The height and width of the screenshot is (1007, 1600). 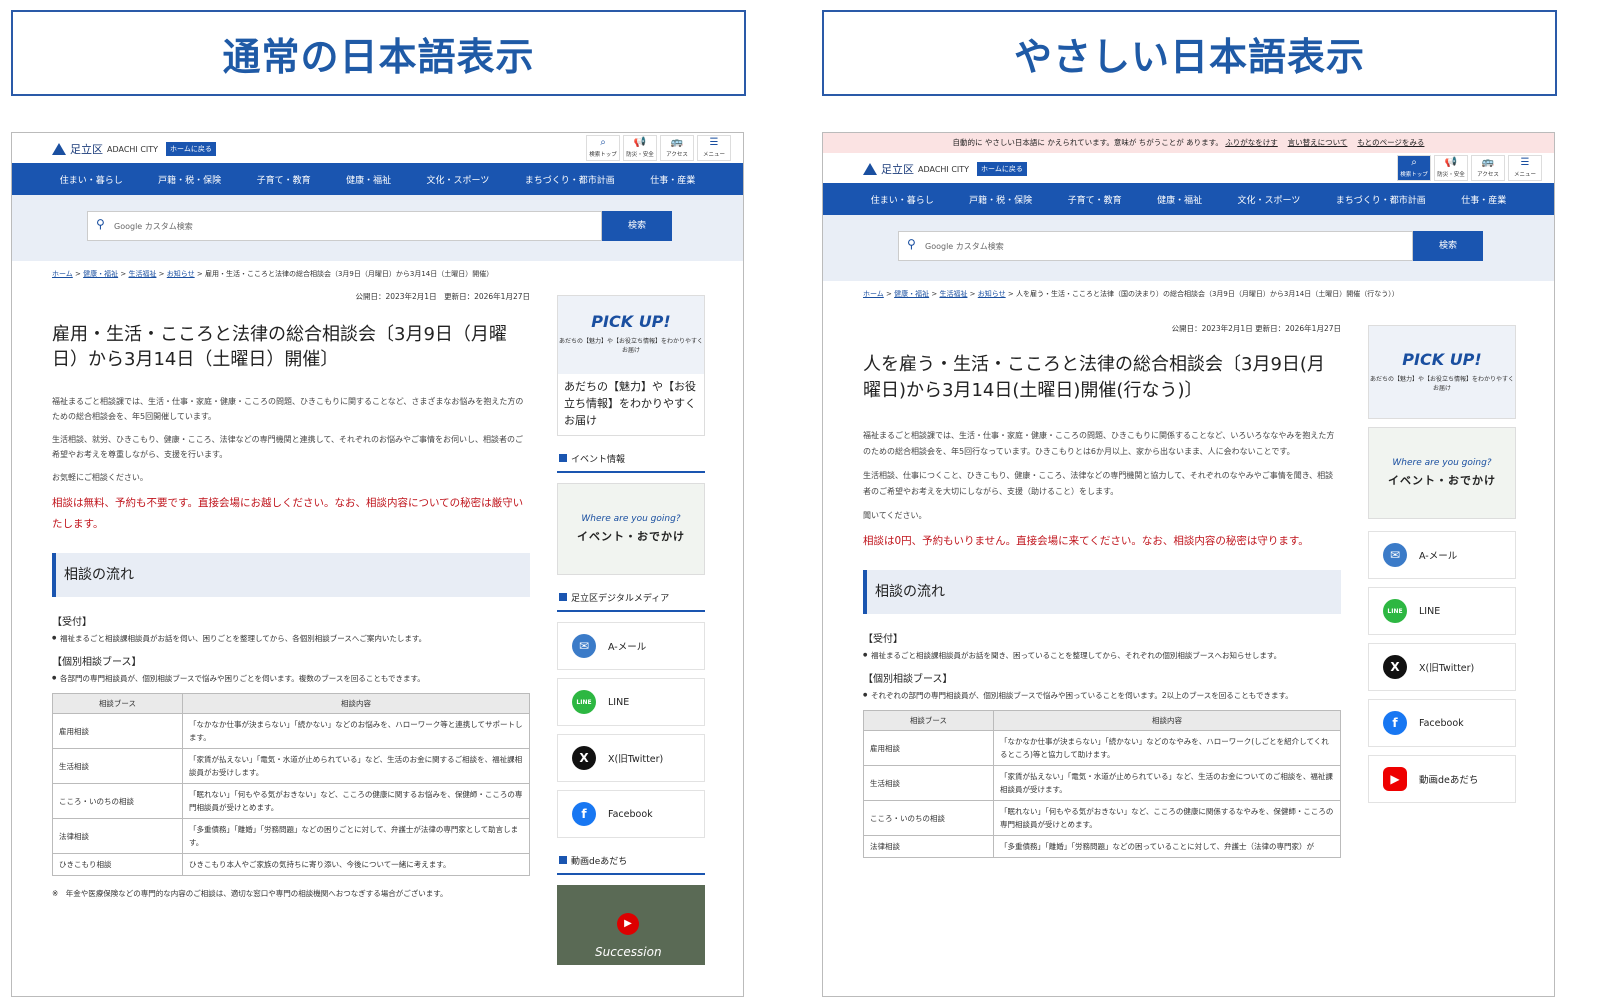 What do you see at coordinates (1442, 372) in the screenshot?
I see `pickup-card: PICK UP! あだちの【魅力】や【お役立ち情報】をわかりやすくお届け` at bounding box center [1442, 372].